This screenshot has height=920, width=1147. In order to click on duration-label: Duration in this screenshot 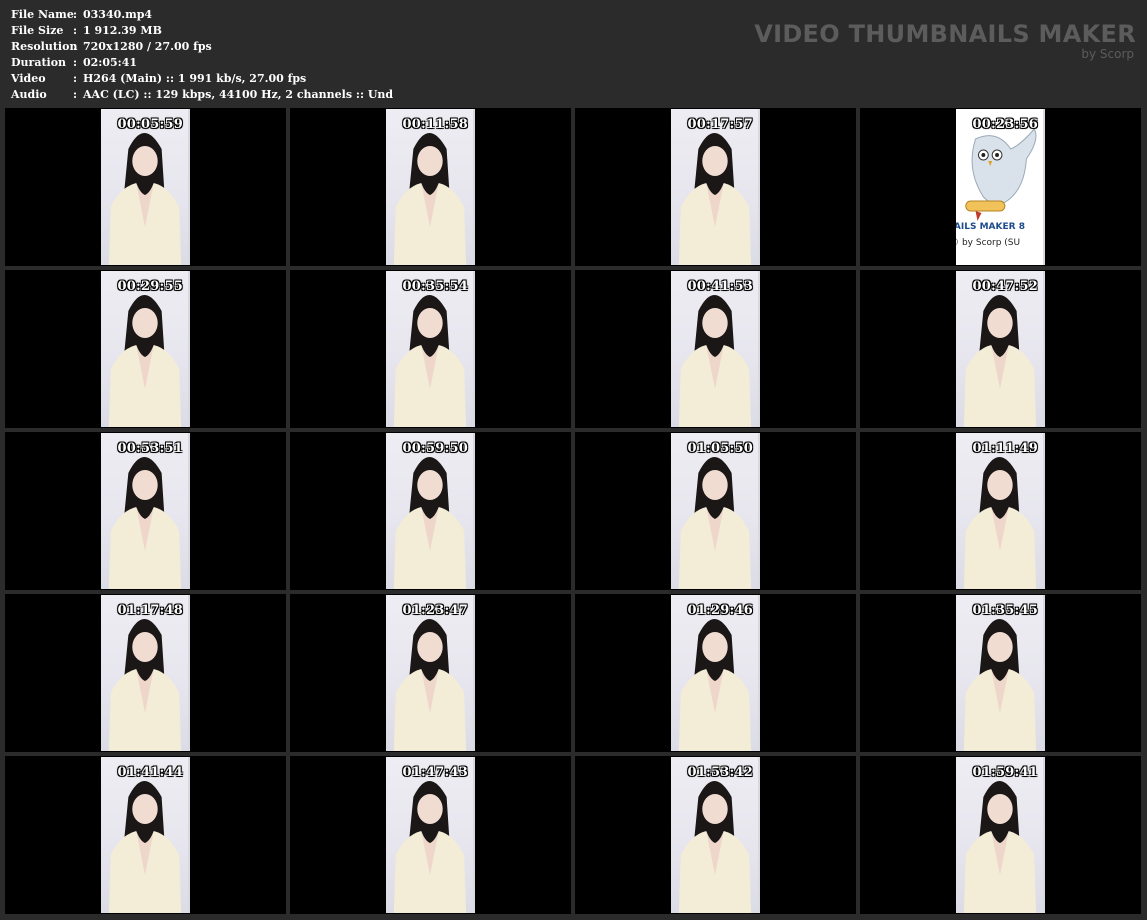, I will do `click(39, 62)`.